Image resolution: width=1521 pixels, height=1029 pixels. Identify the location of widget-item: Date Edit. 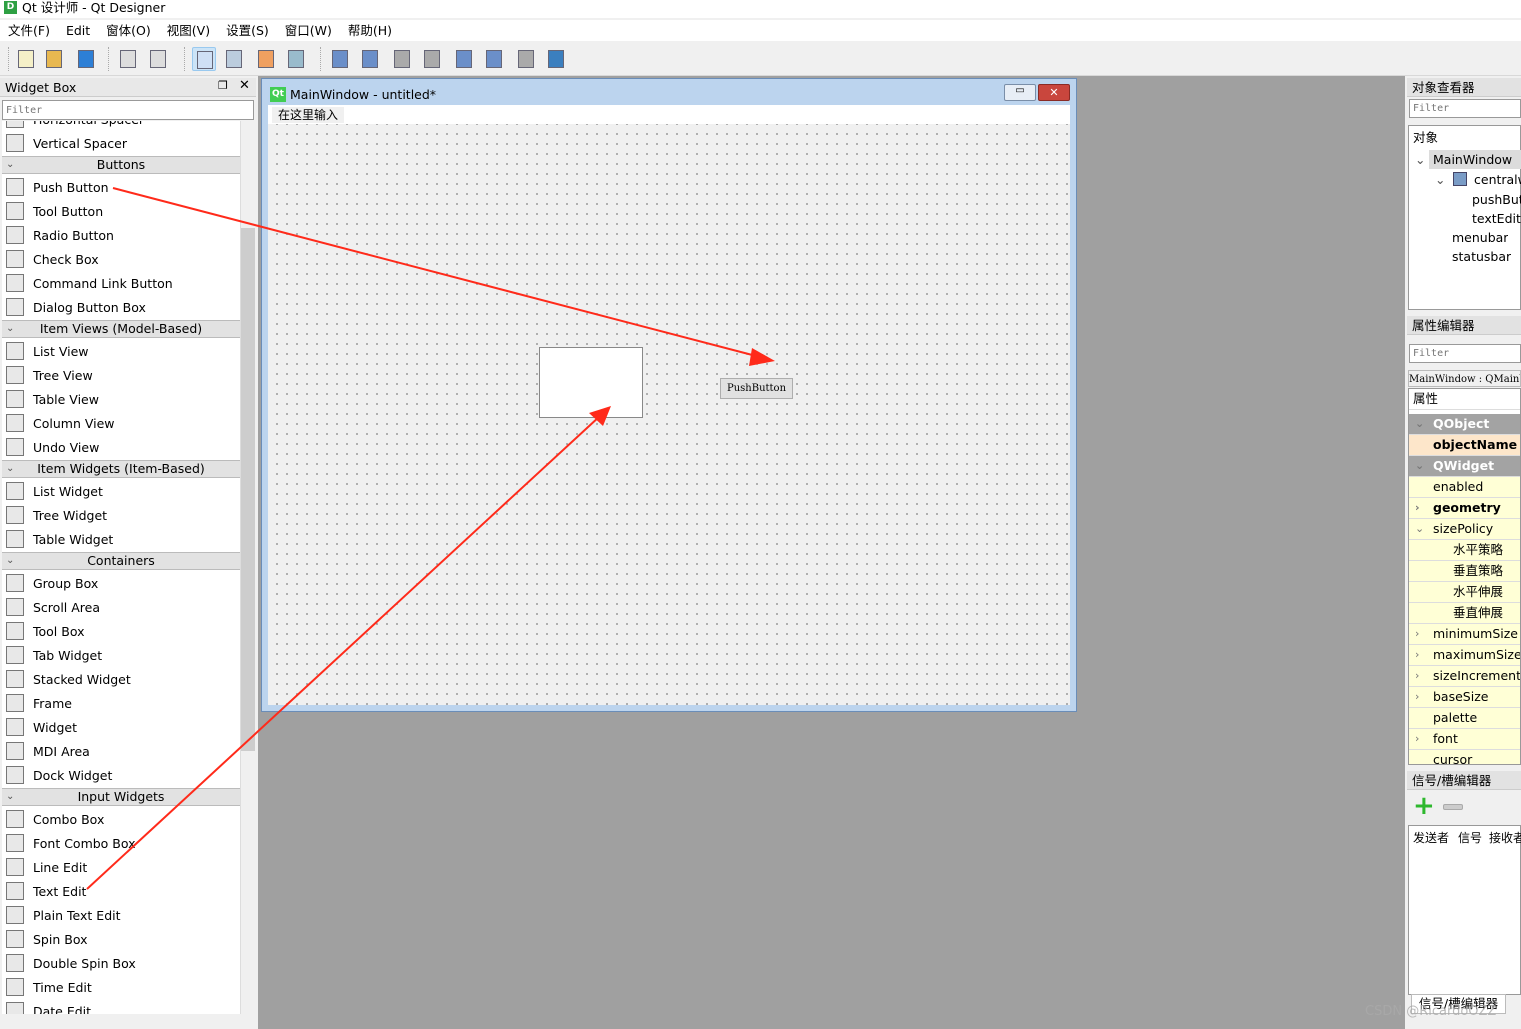
(121, 1006).